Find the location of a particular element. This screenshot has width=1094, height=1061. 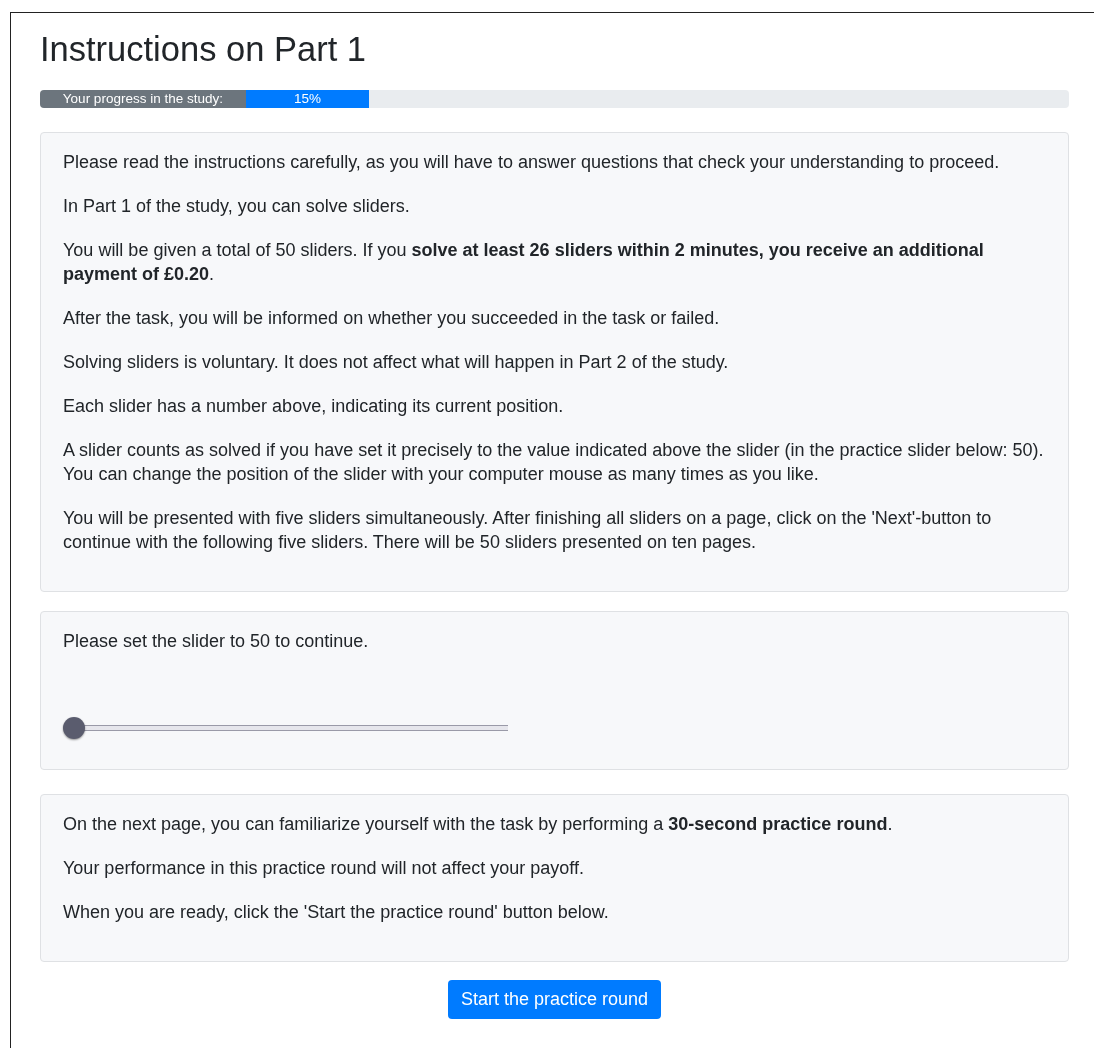

info-text: Your performance in this practice round will not affect your payoff. is located at coordinates (324, 869).